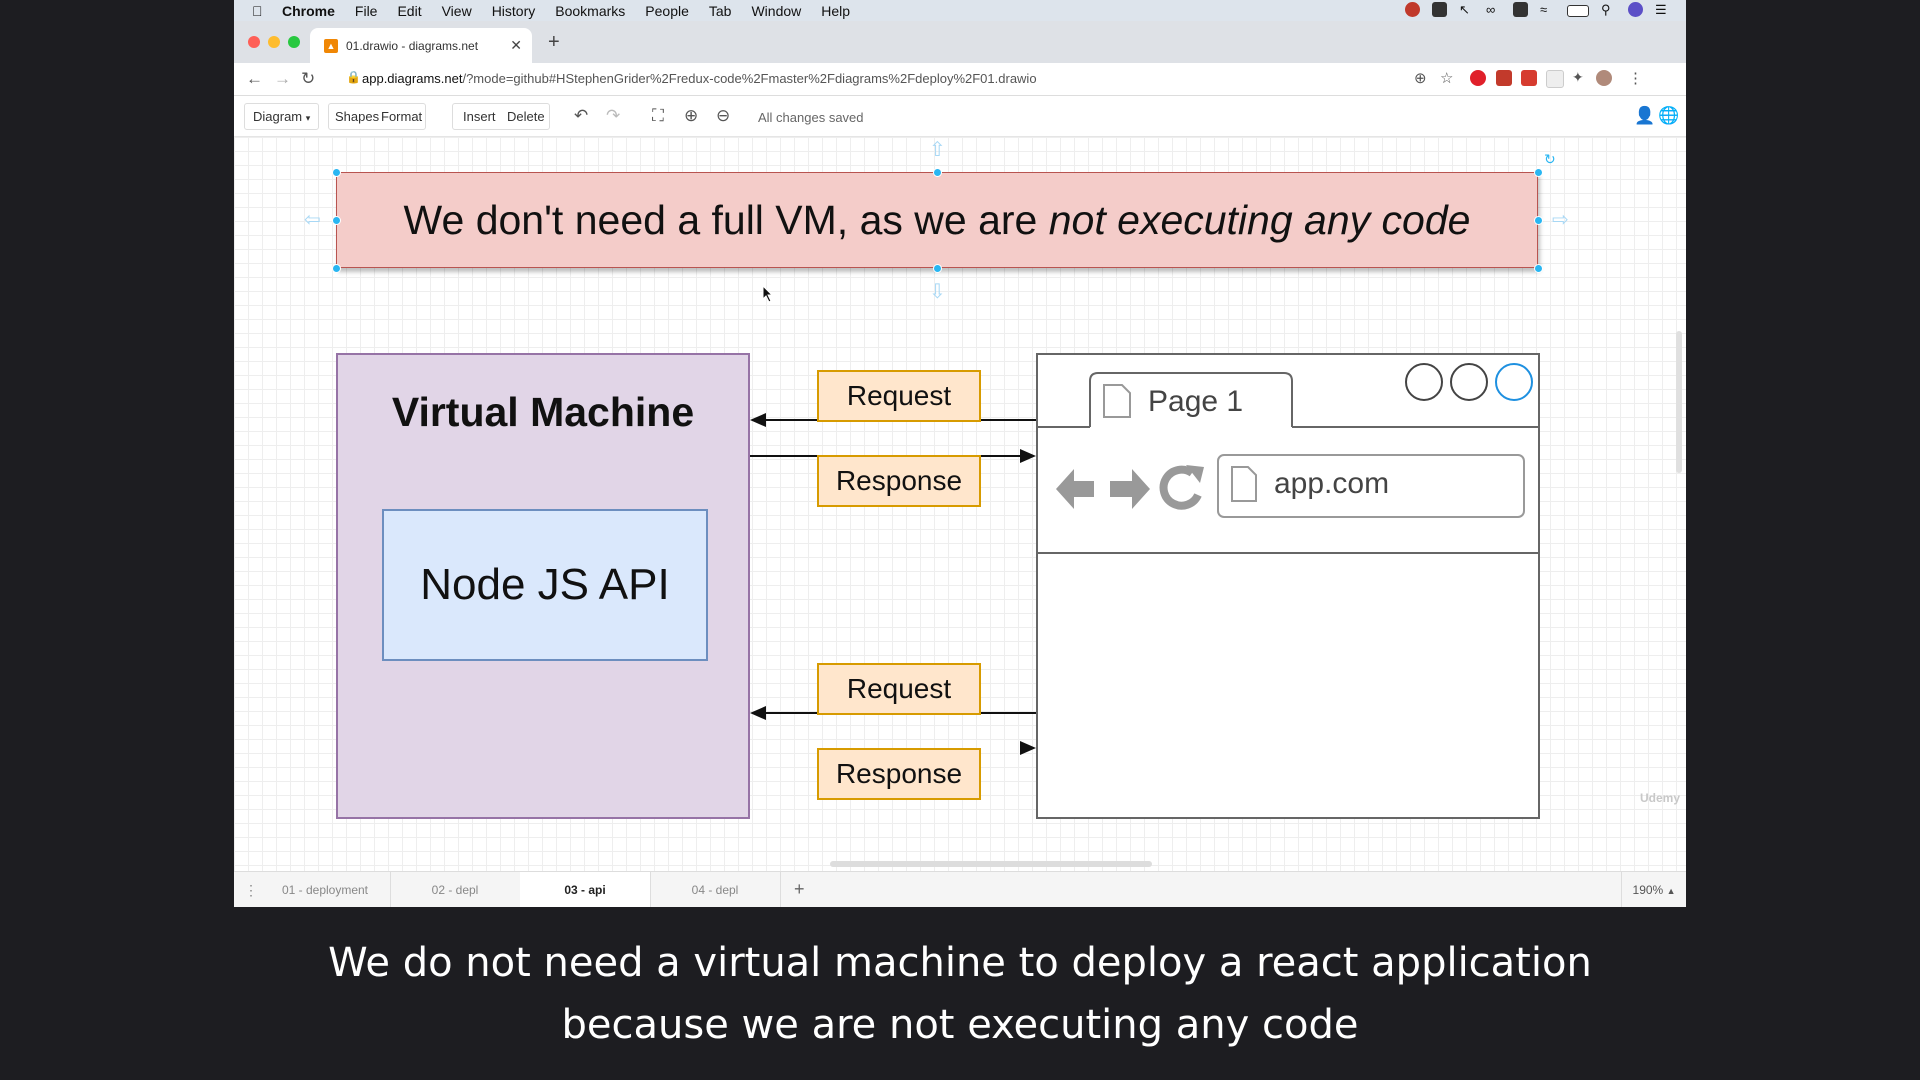 The image size is (1920, 1080). What do you see at coordinates (899, 689) in the screenshot?
I see `request-label-bottom: Request` at bounding box center [899, 689].